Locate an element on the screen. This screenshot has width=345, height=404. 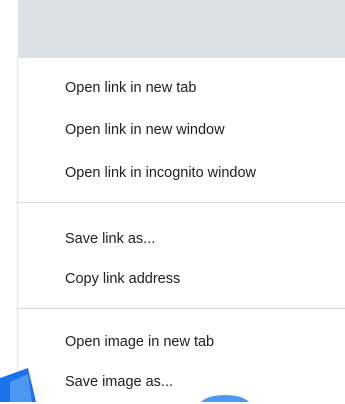
menu-item-open-link-new-tab: Open link in new tab is located at coordinates (181, 88).